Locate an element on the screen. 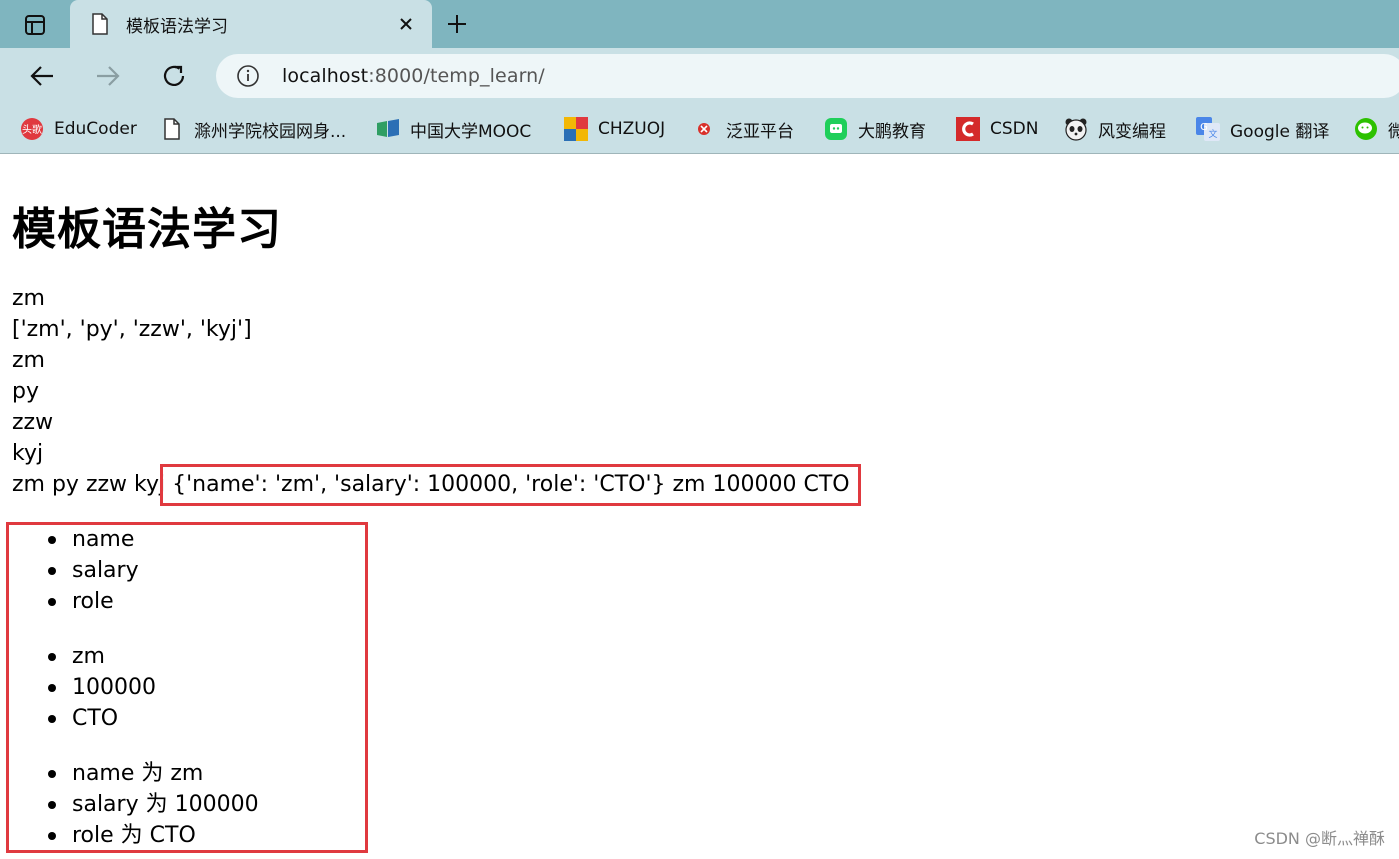 Image resolution: width=1399 pixels, height=859 pixels. chzuoj-icon is located at coordinates (576, 129).